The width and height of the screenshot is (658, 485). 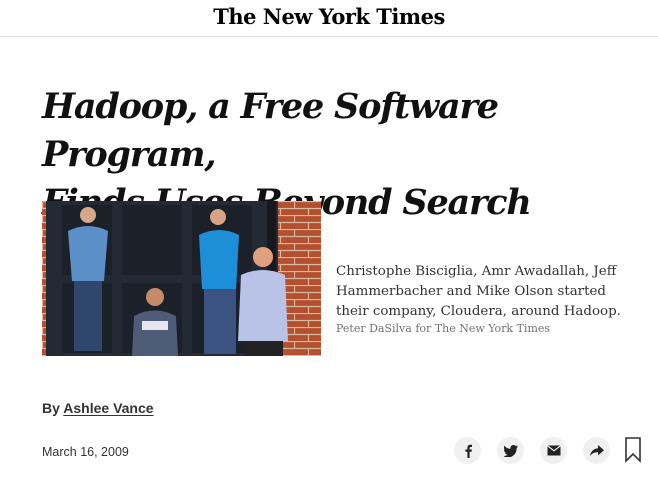 I want to click on facebook-icon, so click(x=468, y=451).